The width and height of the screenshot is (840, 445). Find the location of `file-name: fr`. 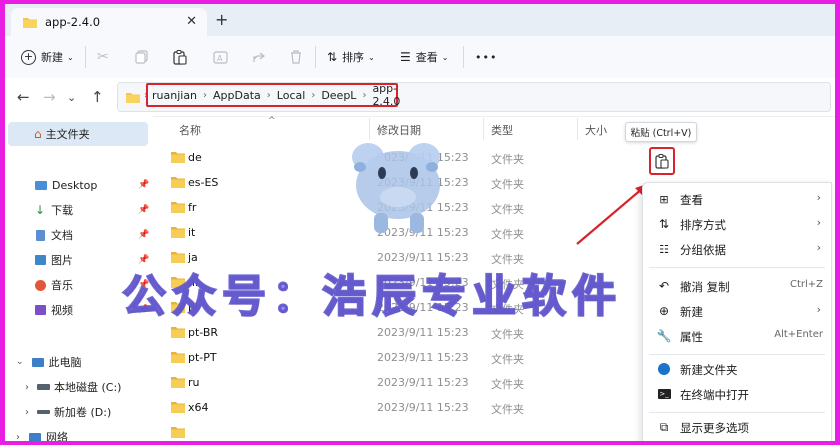

file-name: fr is located at coordinates (192, 207).